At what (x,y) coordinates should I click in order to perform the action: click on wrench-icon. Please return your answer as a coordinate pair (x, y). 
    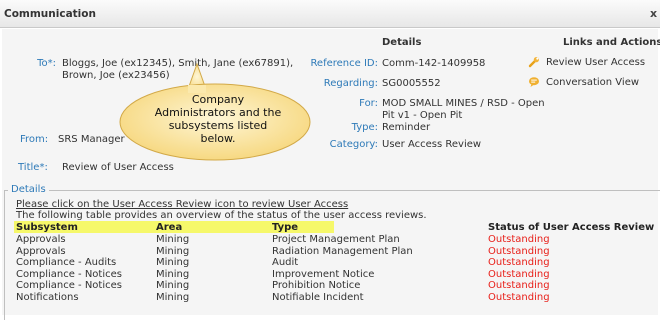
    Looking at the image, I should click on (533, 62).